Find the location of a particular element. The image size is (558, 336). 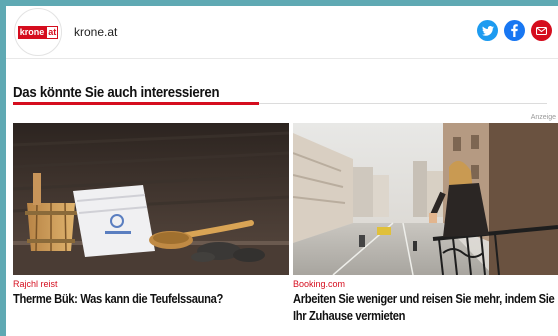

section-title-underline is located at coordinates (136, 103).